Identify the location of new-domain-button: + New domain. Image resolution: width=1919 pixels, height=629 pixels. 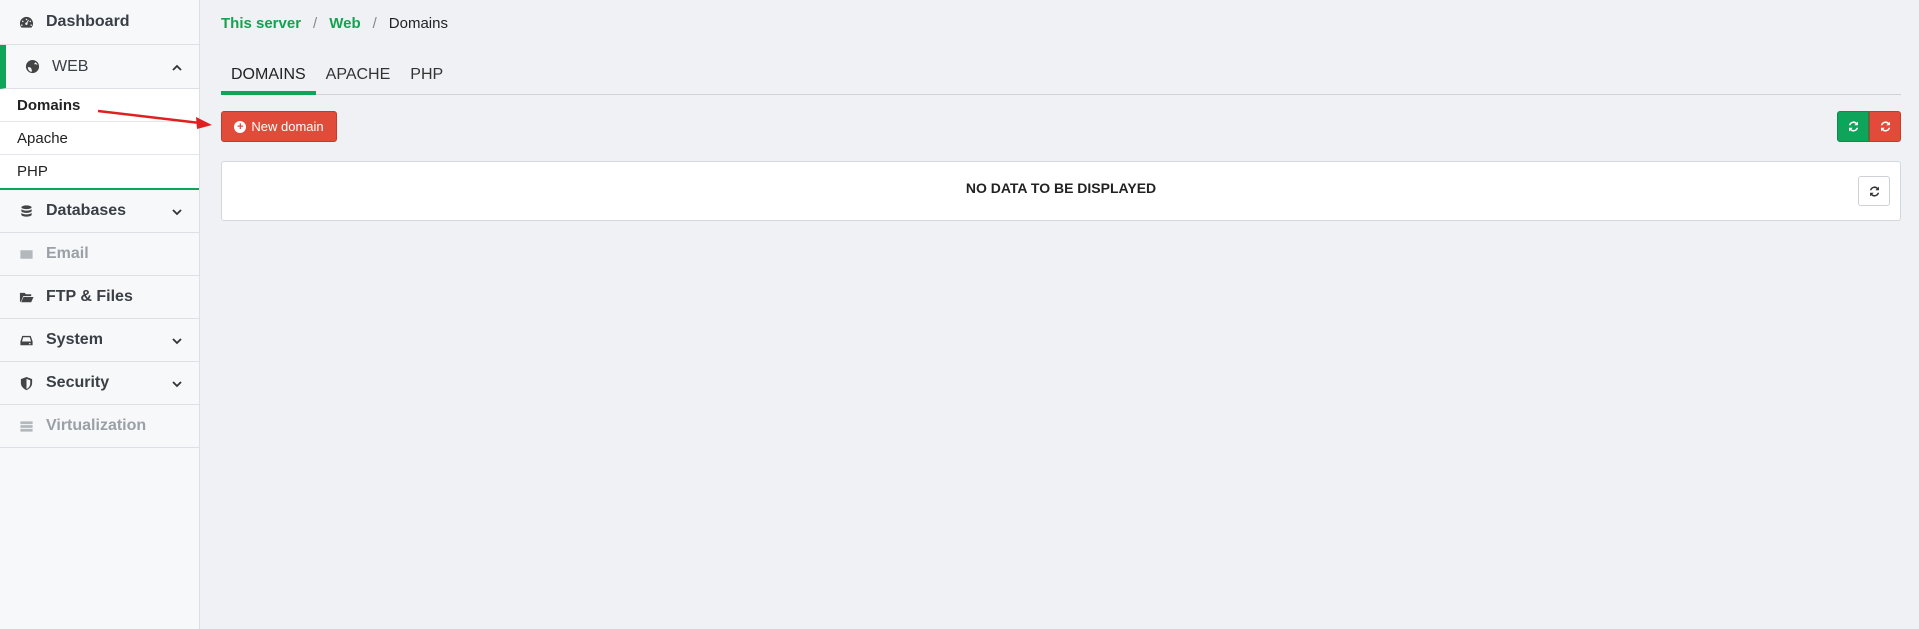
(279, 126).